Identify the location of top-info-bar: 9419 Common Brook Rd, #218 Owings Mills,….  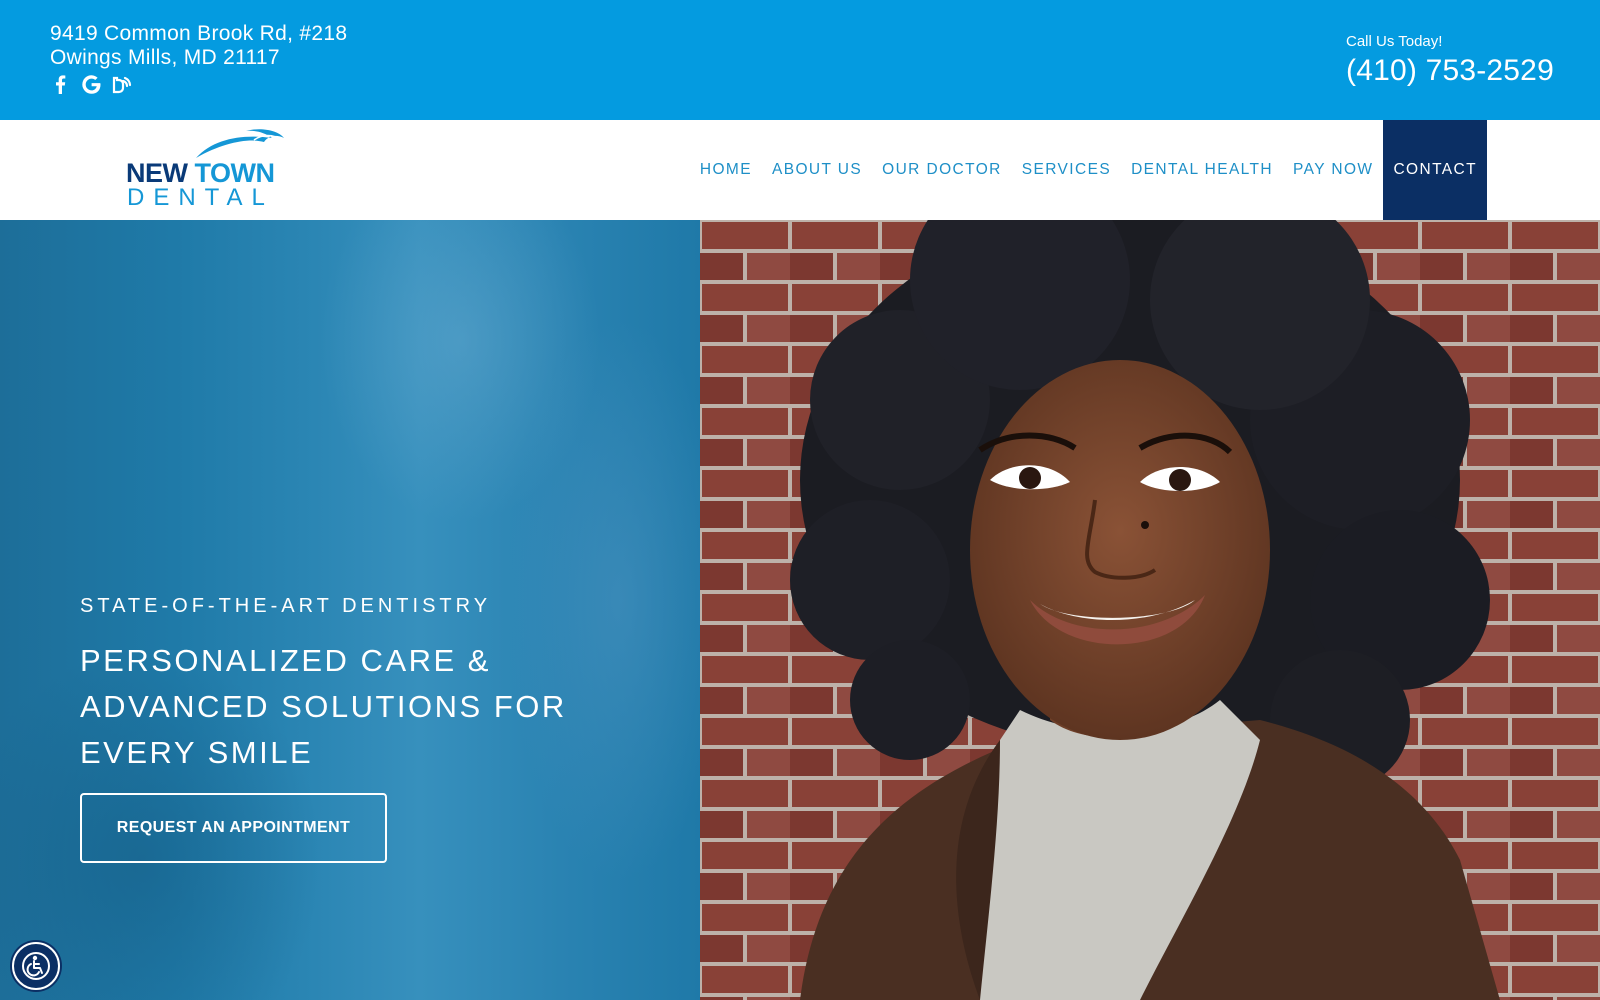
(800, 60).